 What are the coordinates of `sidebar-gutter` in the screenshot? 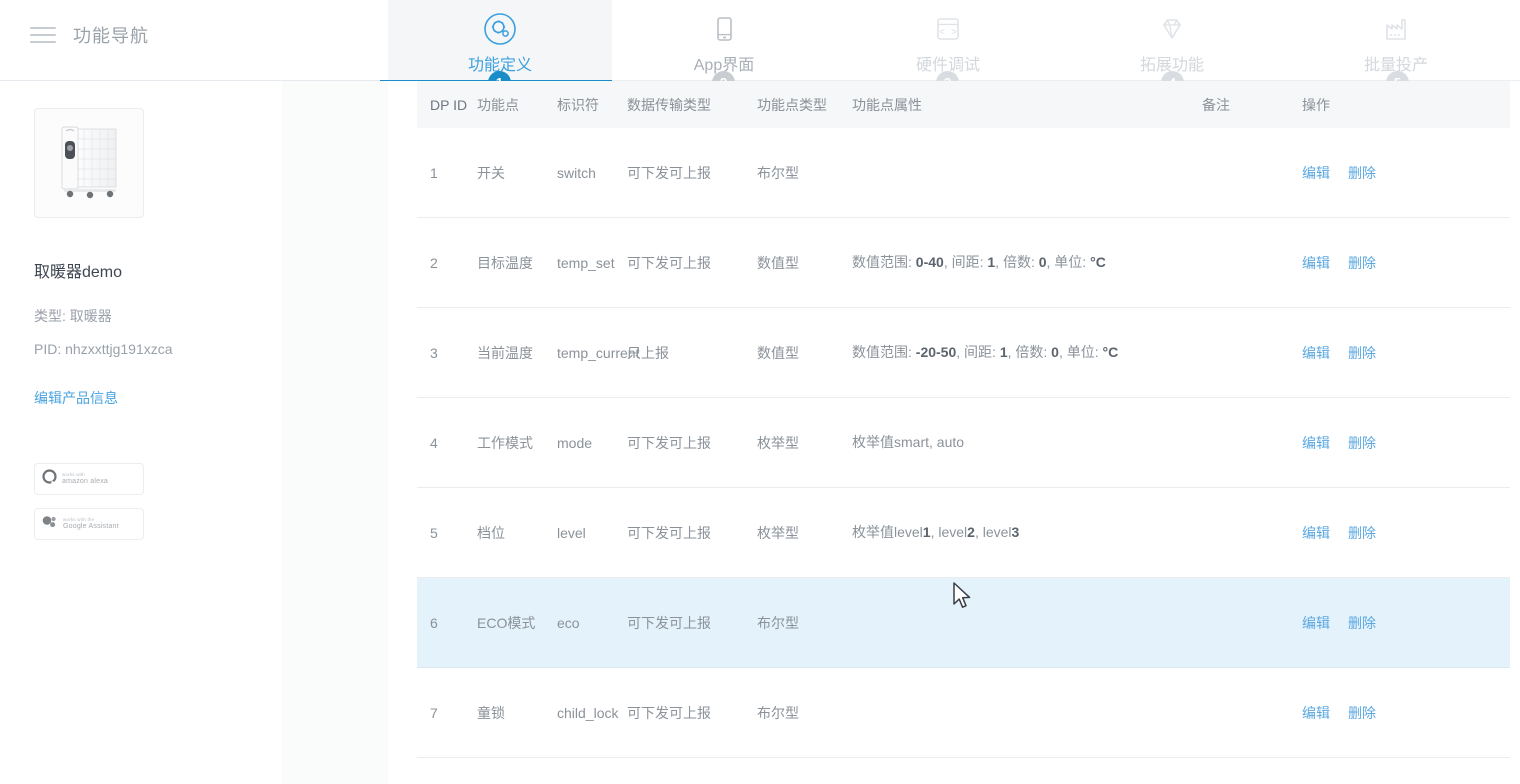 It's located at (335, 432).